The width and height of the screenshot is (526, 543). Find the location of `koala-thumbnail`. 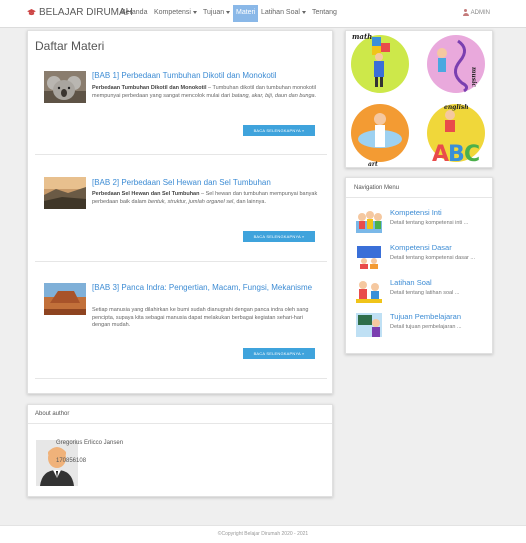

koala-thumbnail is located at coordinates (65, 87).